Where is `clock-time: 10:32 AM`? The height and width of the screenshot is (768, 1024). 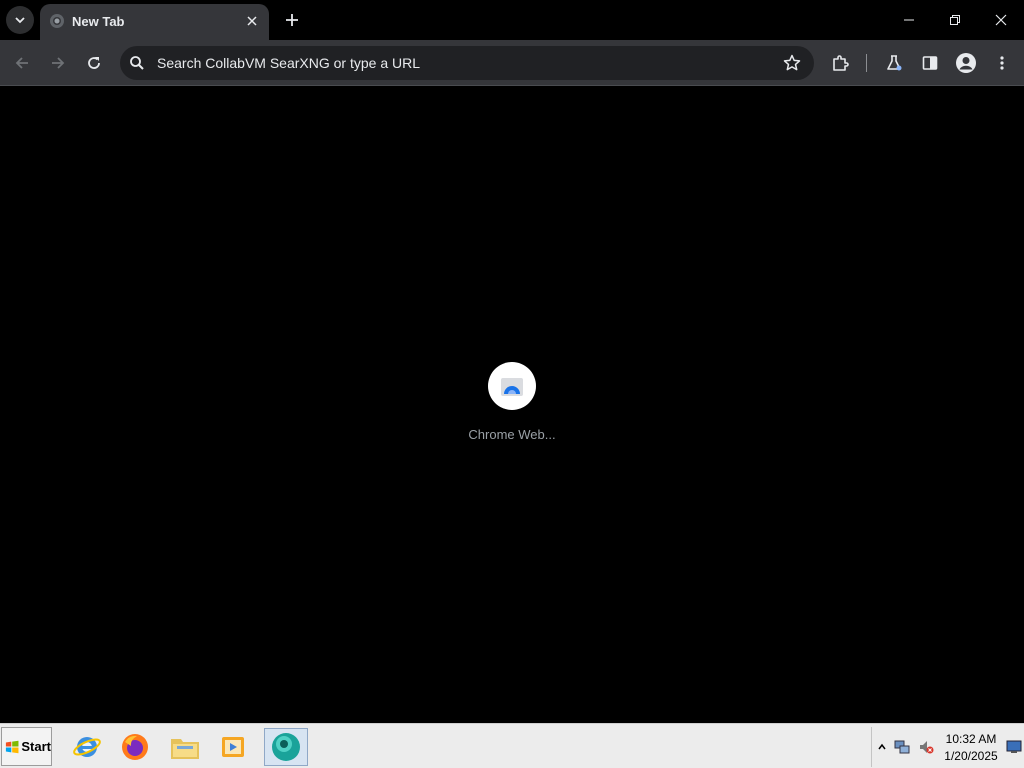 clock-time: 10:32 AM is located at coordinates (971, 739).